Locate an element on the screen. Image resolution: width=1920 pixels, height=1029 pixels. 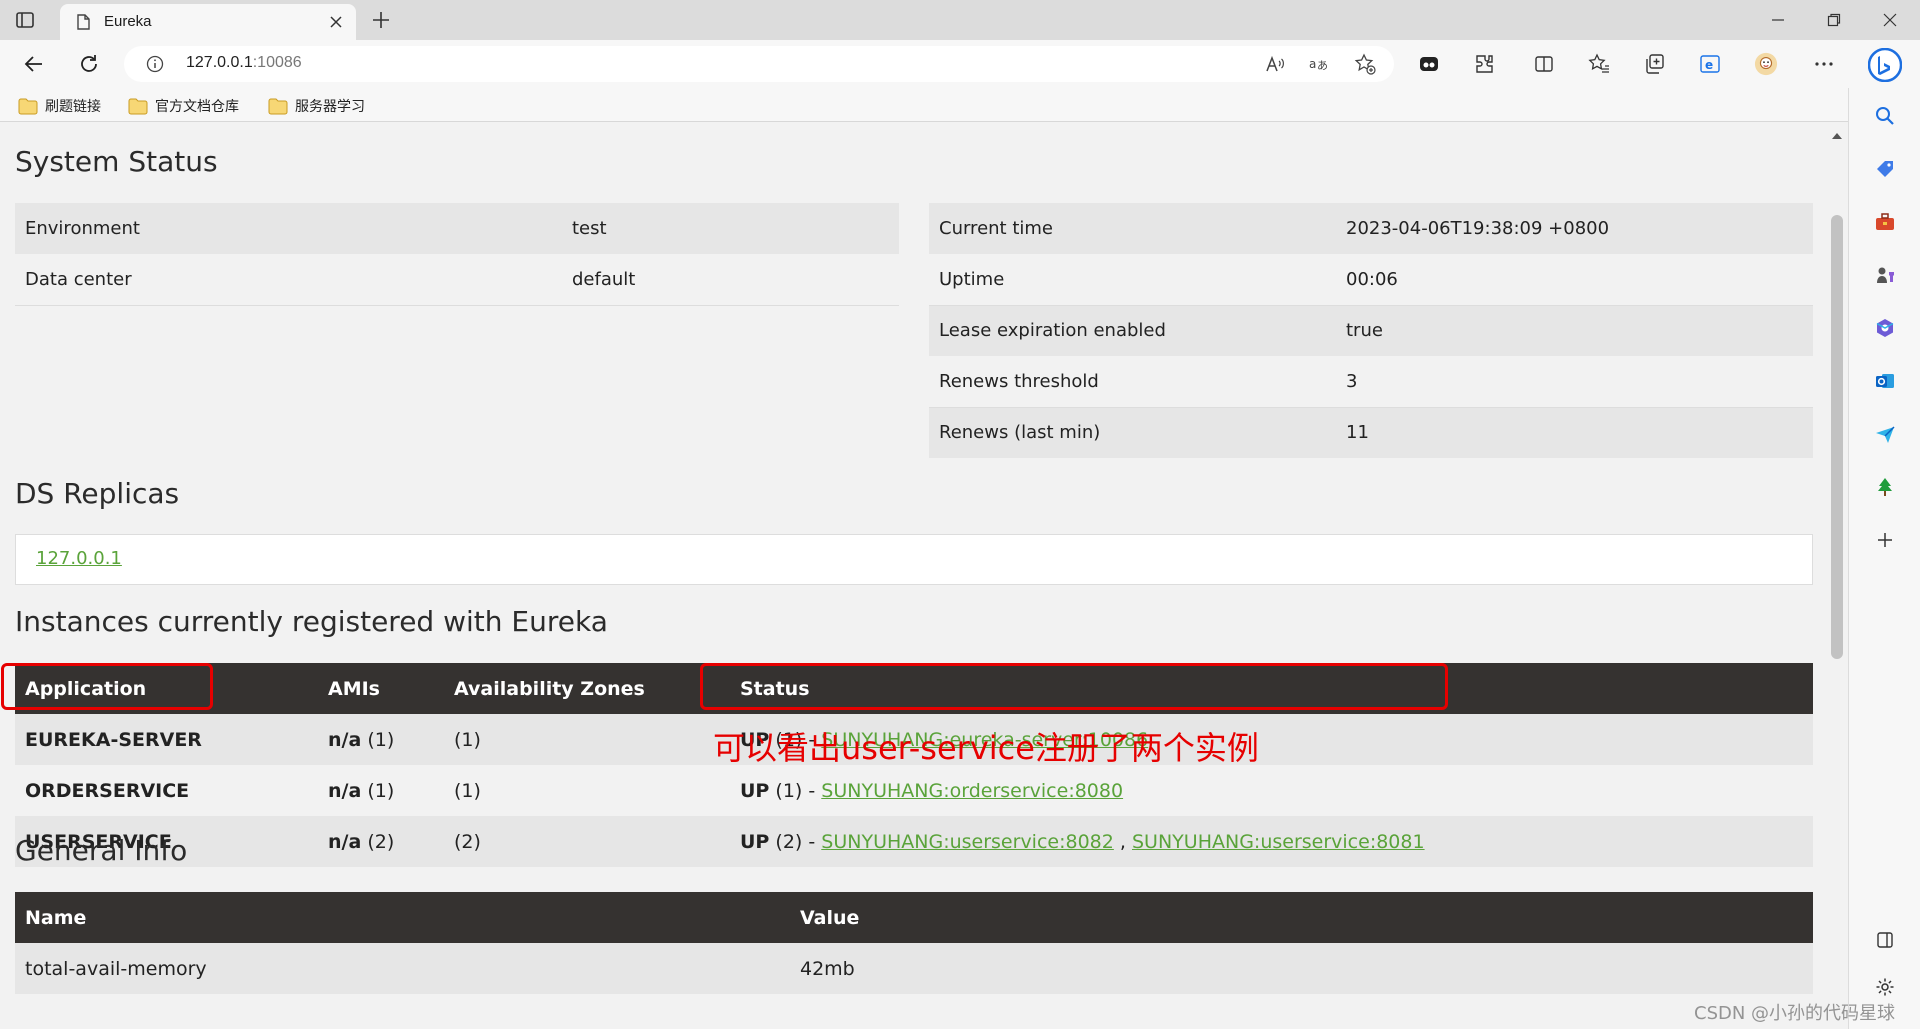
tab-title: Eureka is located at coordinates (128, 21).